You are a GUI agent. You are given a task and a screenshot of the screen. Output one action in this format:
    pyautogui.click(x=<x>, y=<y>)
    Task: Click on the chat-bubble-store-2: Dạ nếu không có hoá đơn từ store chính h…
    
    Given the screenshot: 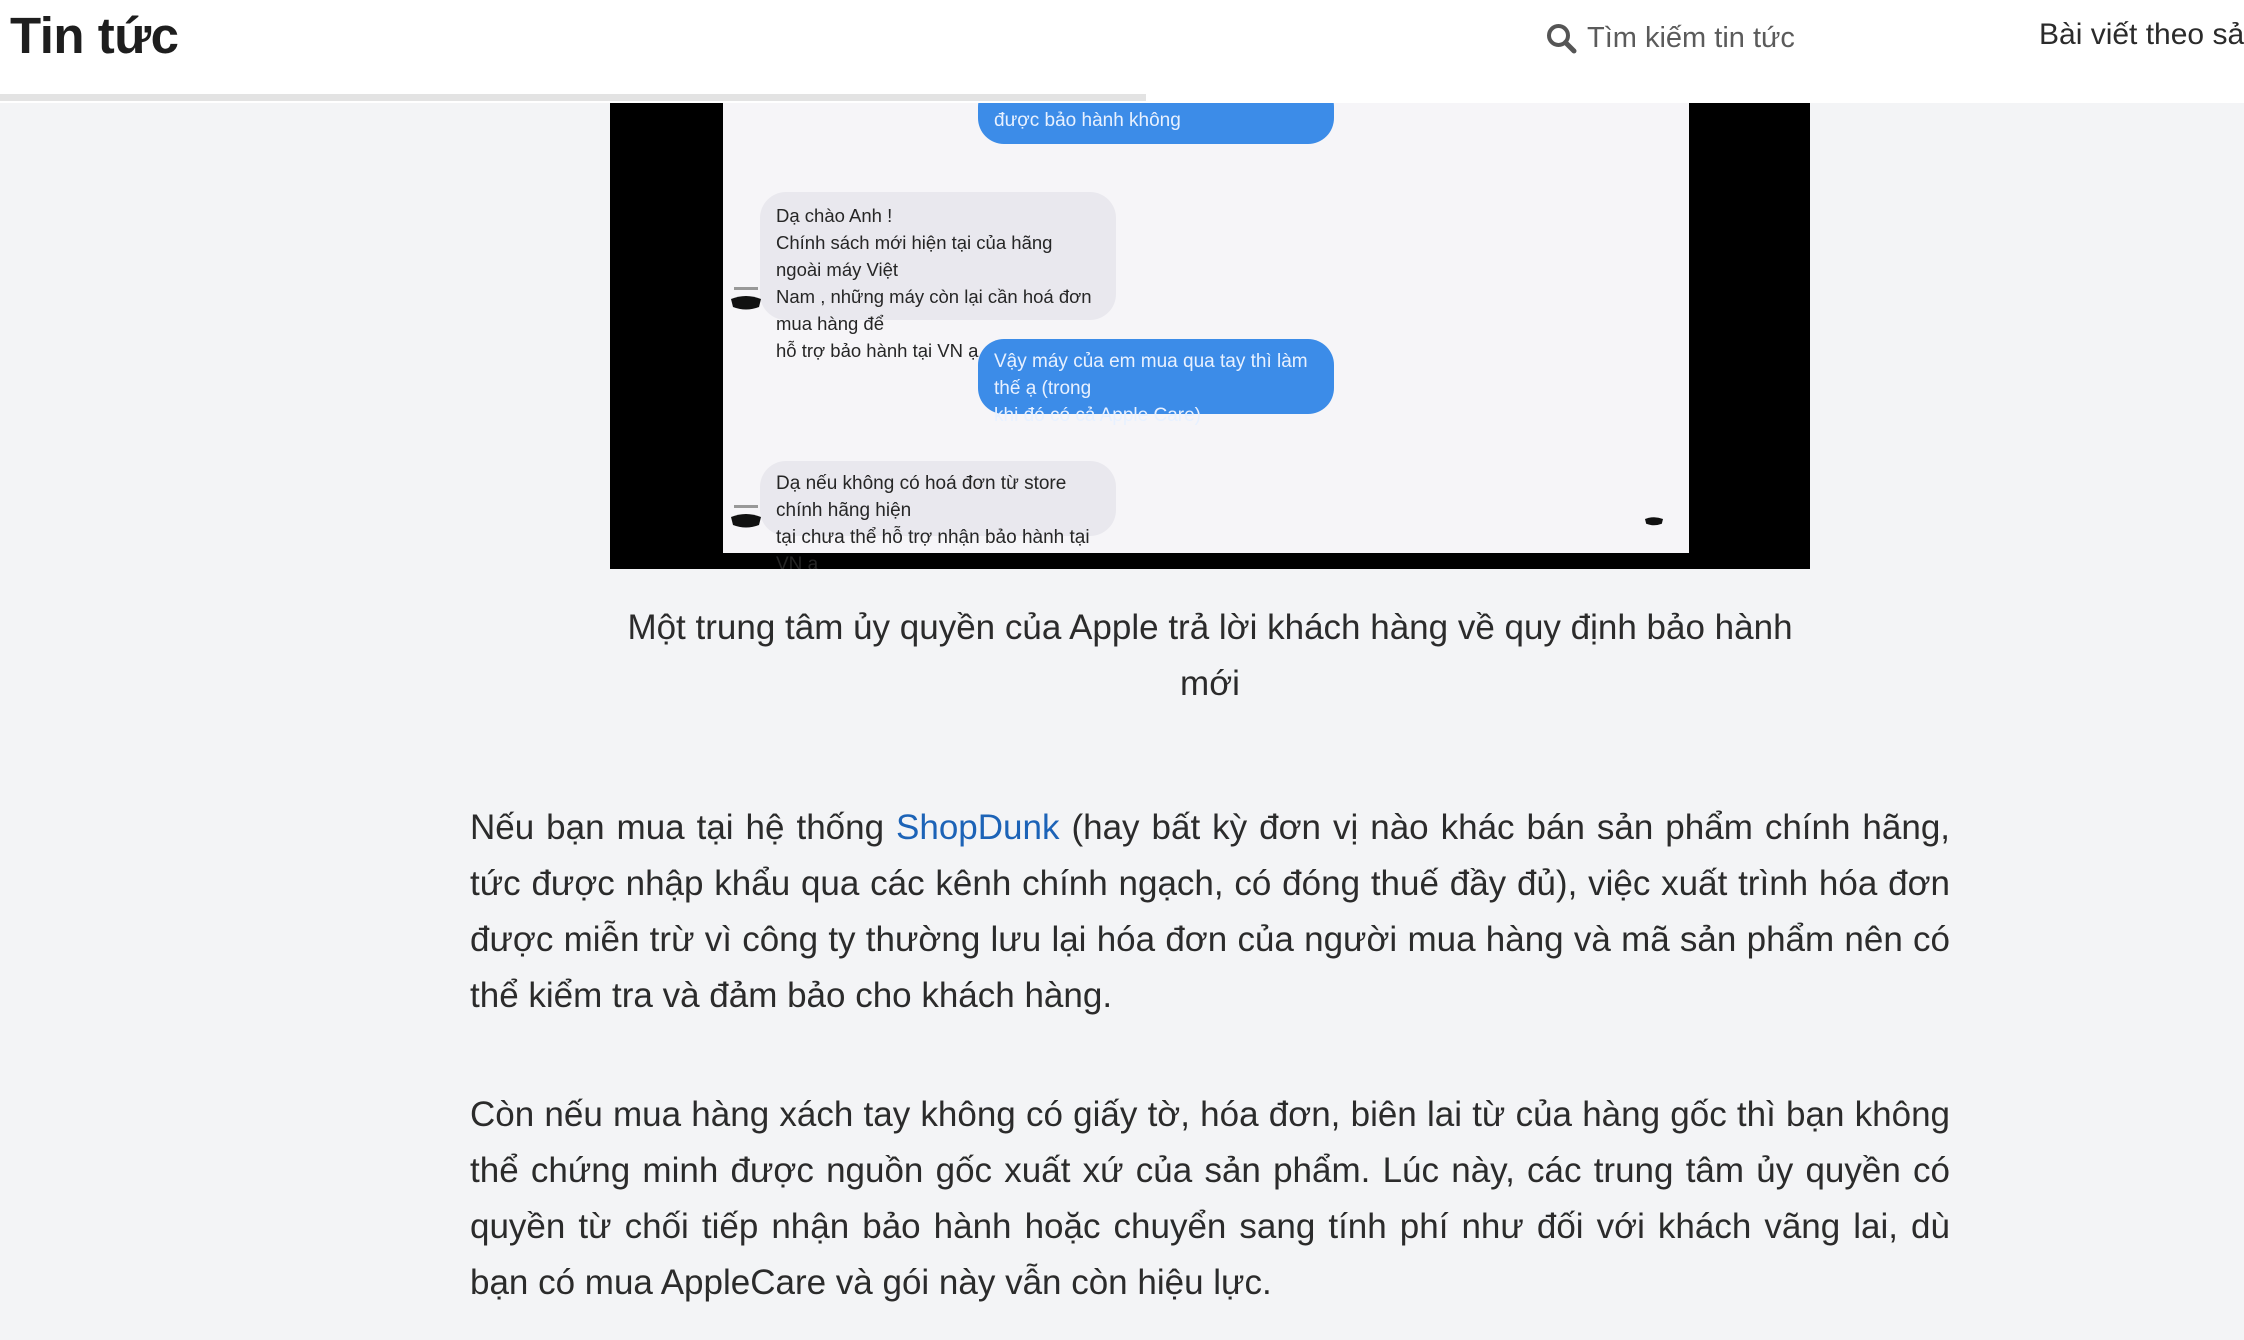 What is the action you would take?
    pyautogui.click(x=938, y=515)
    